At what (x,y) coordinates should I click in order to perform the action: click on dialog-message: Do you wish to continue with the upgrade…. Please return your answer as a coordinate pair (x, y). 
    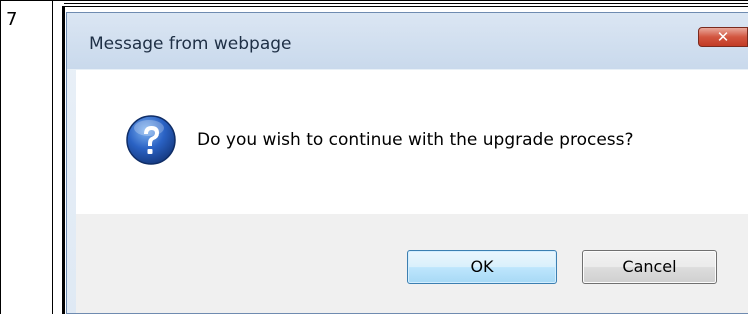
    Looking at the image, I should click on (415, 140).